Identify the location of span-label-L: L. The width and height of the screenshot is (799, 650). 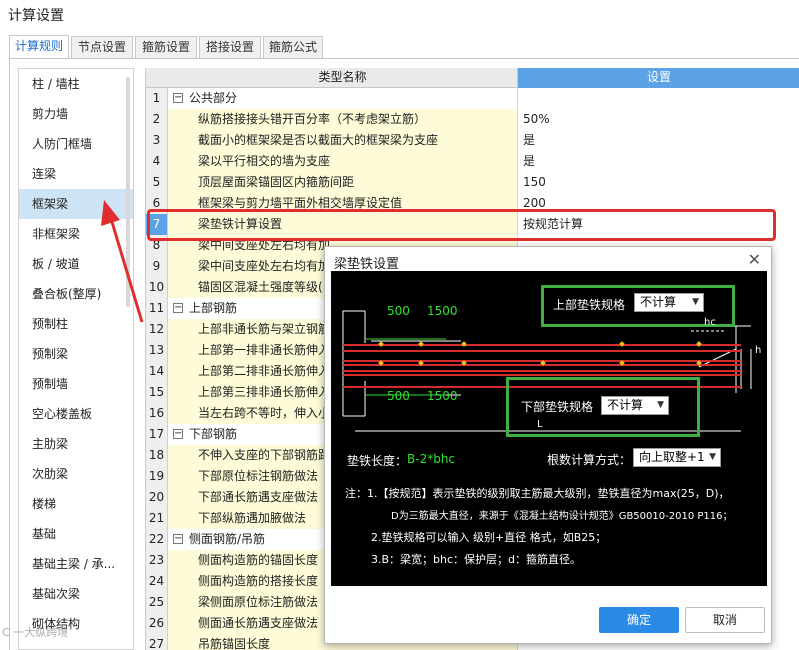
(540, 424).